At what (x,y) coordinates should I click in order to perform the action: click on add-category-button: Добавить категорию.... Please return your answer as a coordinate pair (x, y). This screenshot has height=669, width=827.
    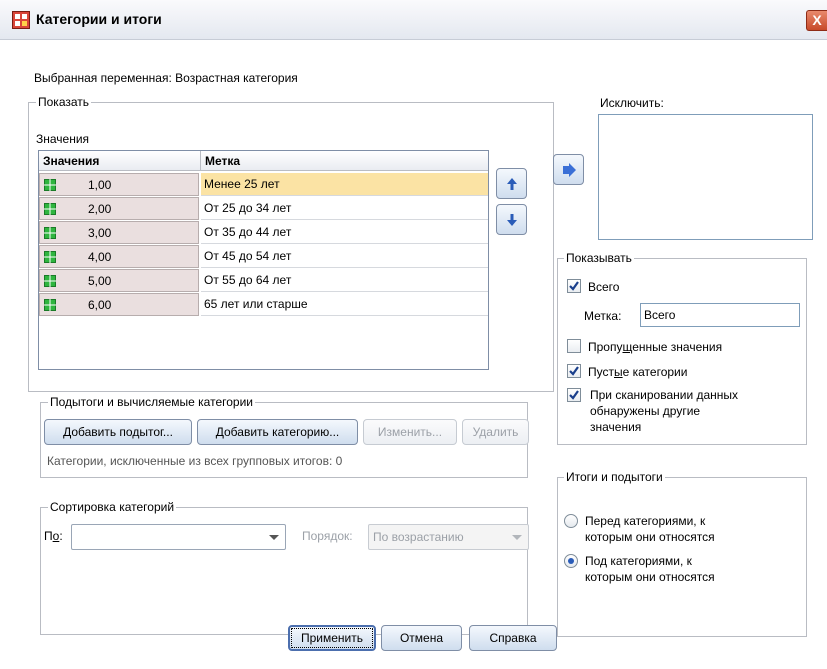
    Looking at the image, I should click on (277, 432).